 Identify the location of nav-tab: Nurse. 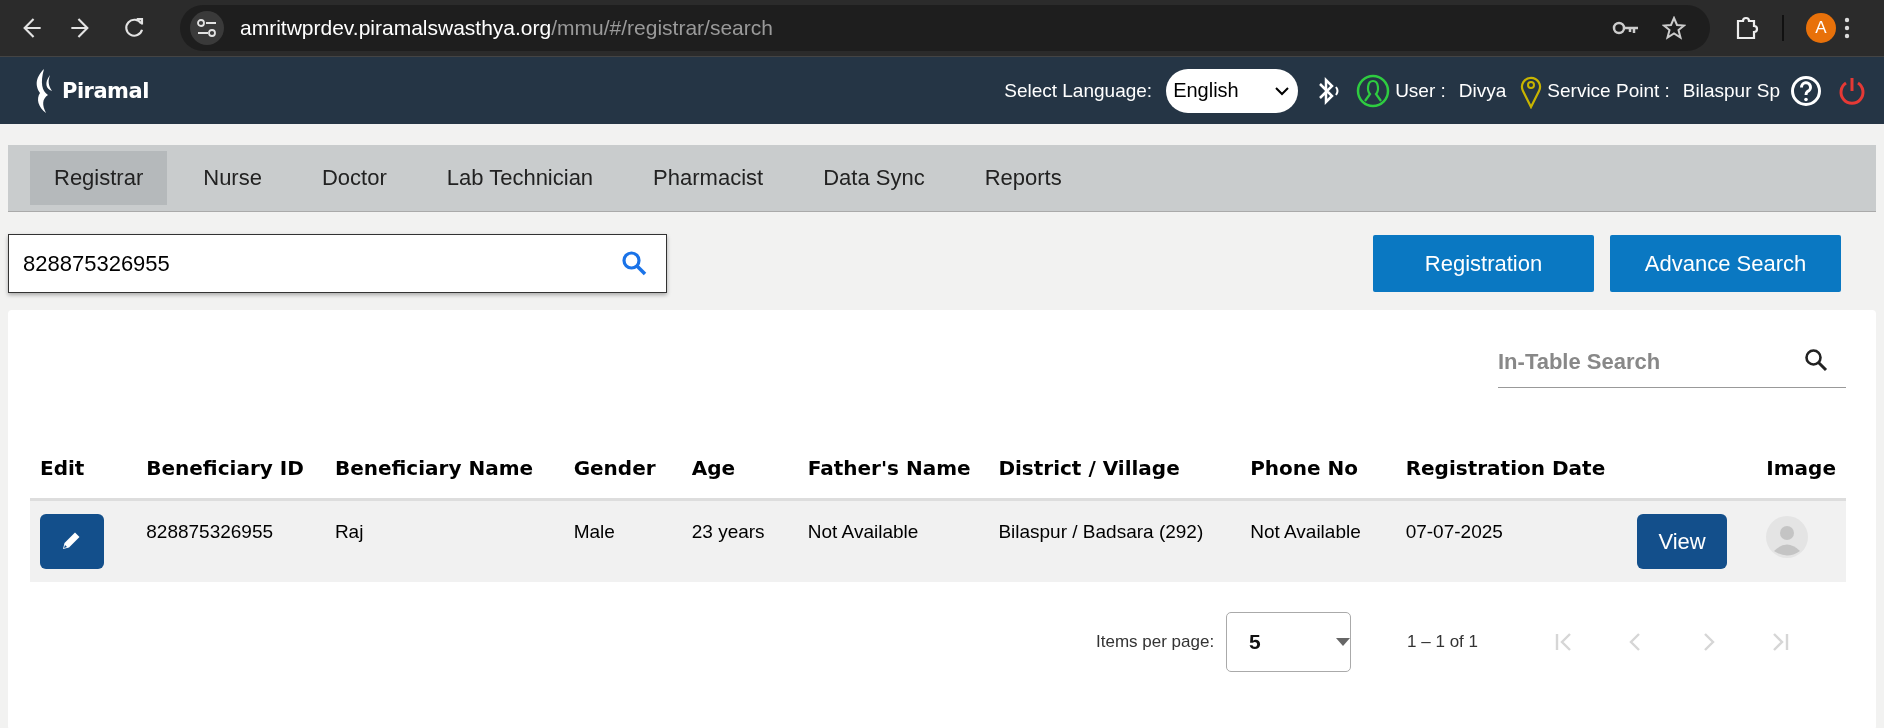
(232, 178).